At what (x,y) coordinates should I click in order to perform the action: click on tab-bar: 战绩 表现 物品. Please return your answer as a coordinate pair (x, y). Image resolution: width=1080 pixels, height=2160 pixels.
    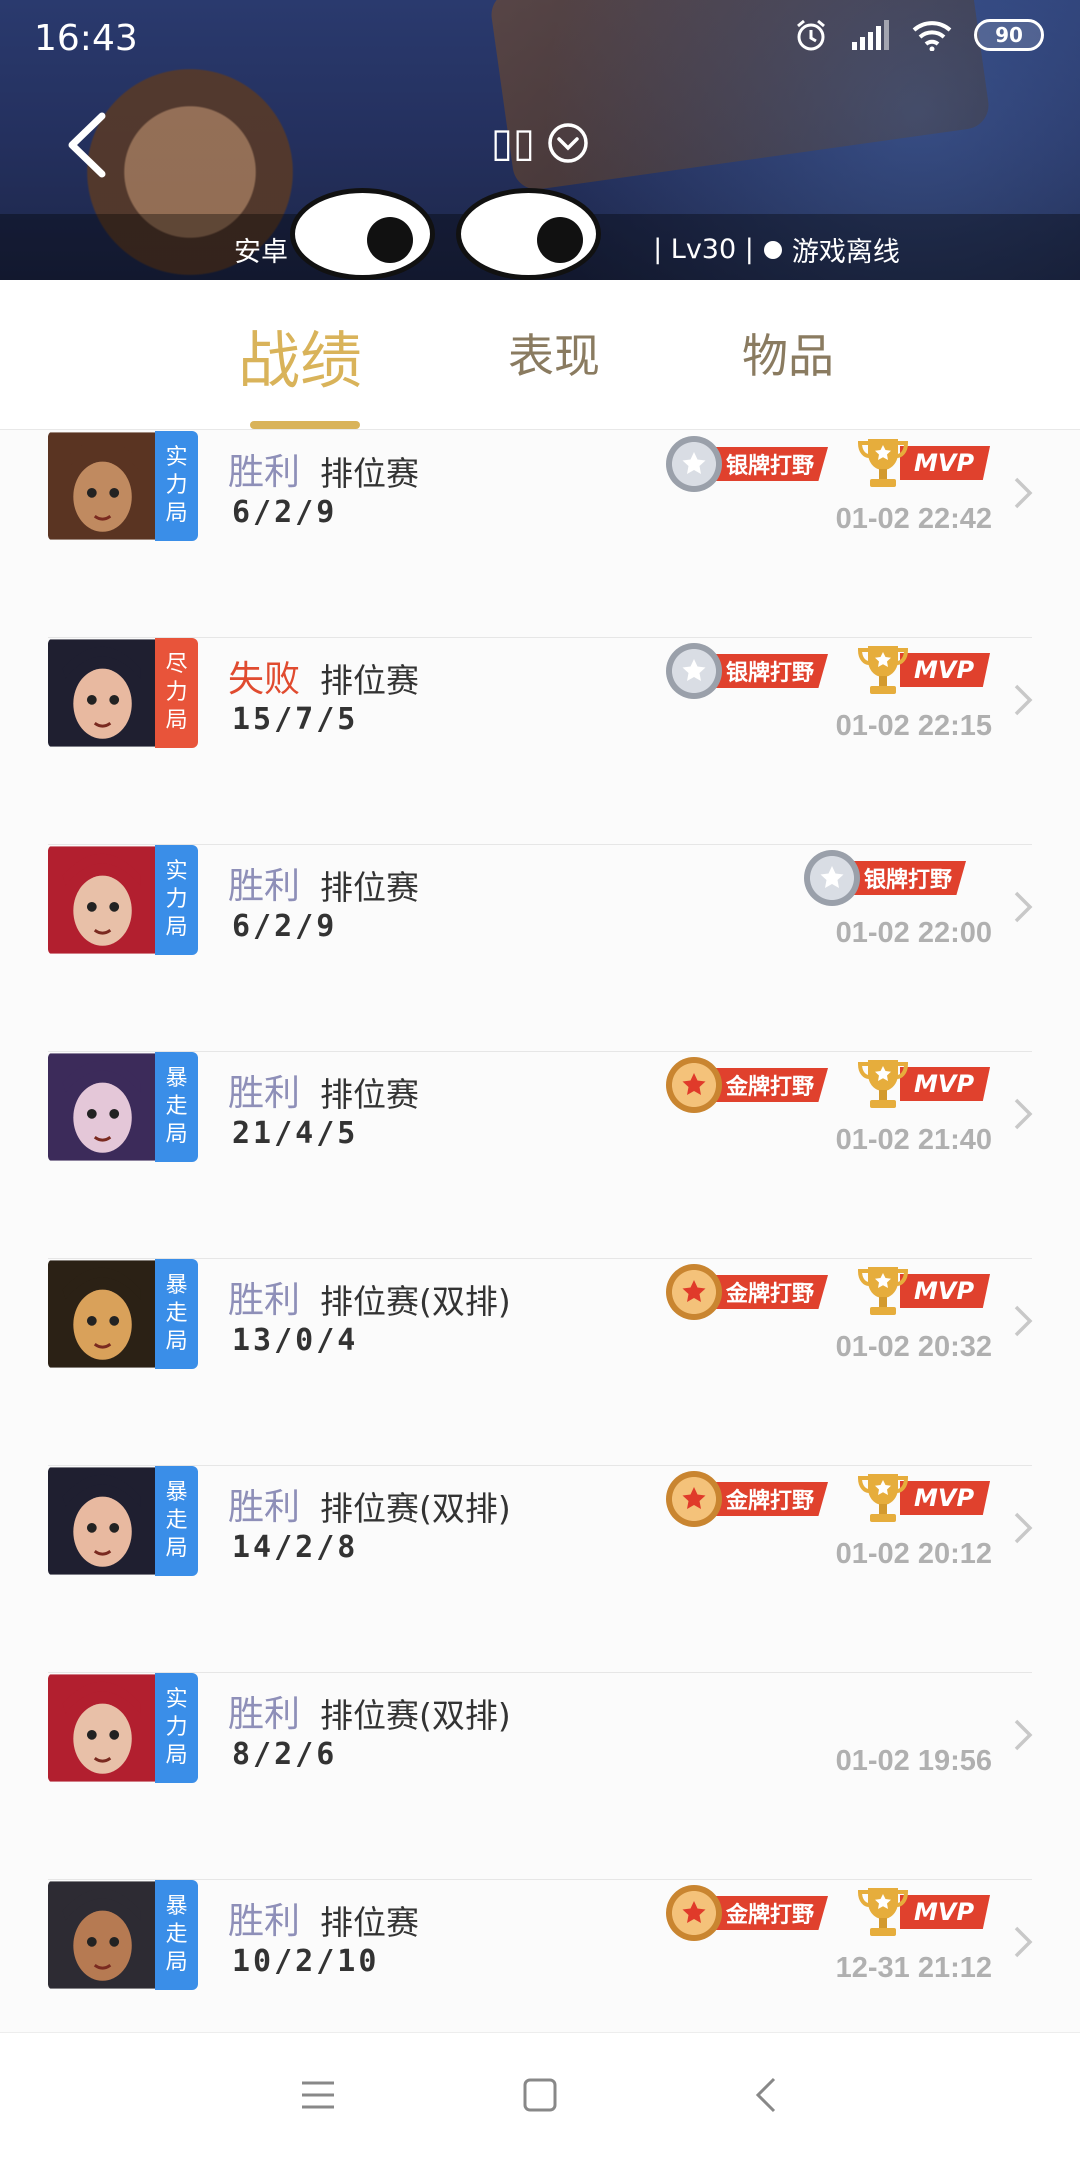
    Looking at the image, I should click on (540, 355).